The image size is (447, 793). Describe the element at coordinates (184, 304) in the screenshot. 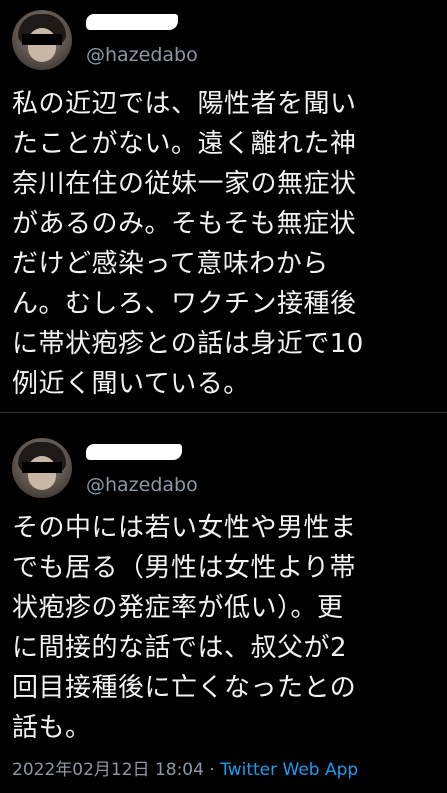

I see `tweet-text-line: ん。むしろ、ワクチン接種後` at that location.